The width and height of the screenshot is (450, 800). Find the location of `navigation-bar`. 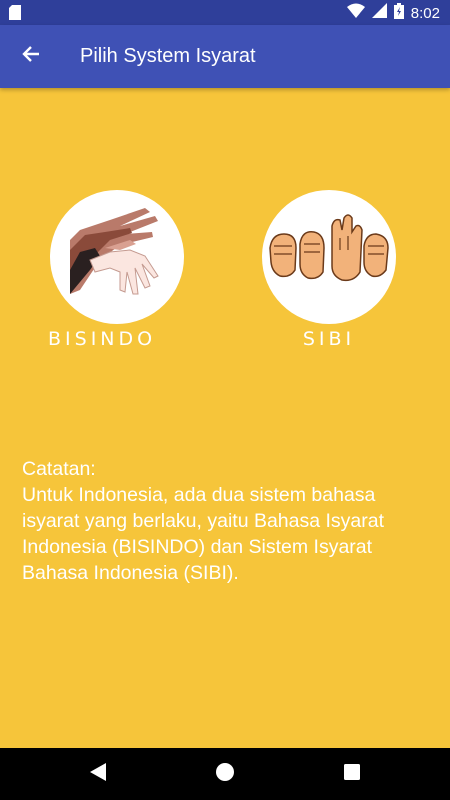

navigation-bar is located at coordinates (225, 774).